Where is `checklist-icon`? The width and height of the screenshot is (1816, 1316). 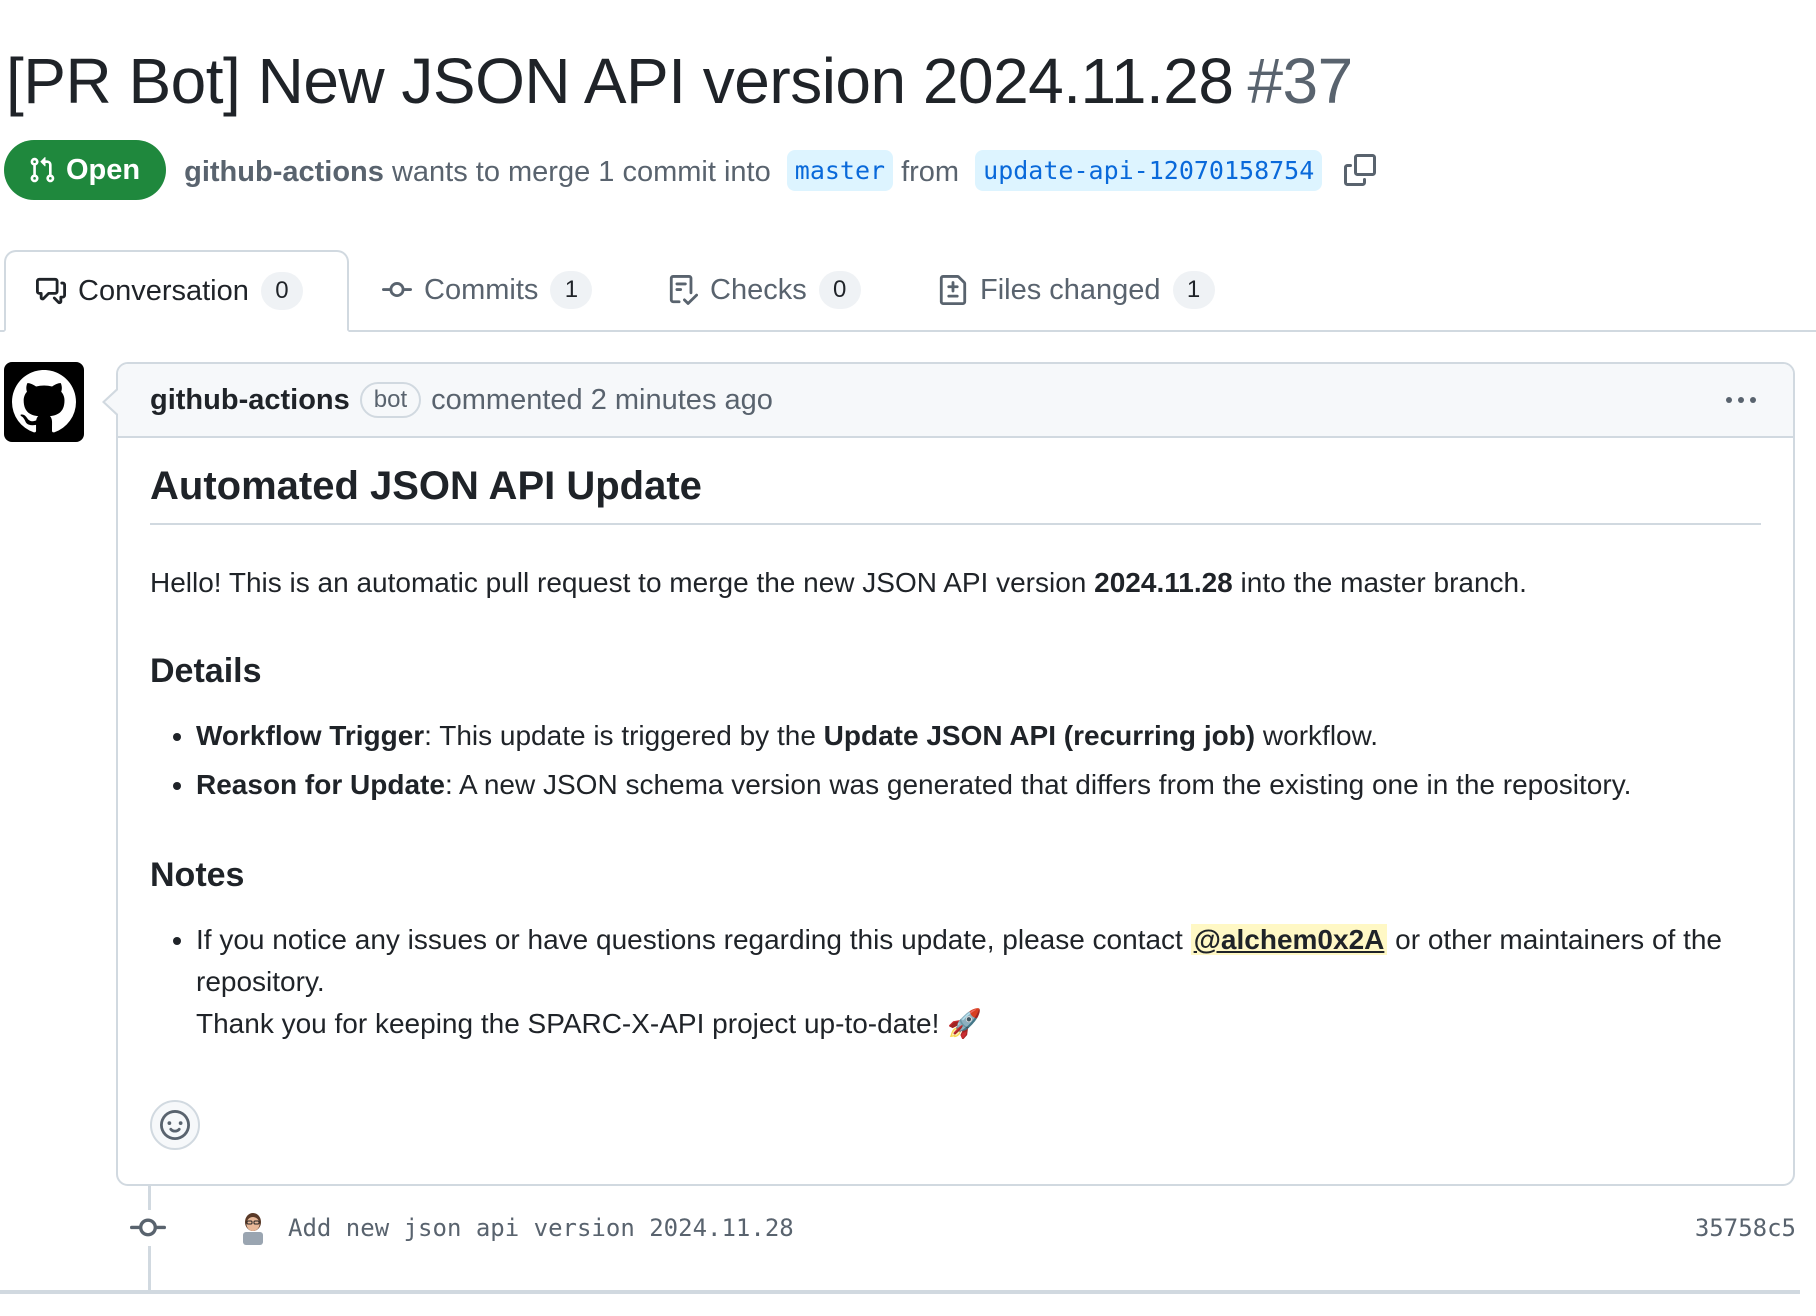 checklist-icon is located at coordinates (683, 290).